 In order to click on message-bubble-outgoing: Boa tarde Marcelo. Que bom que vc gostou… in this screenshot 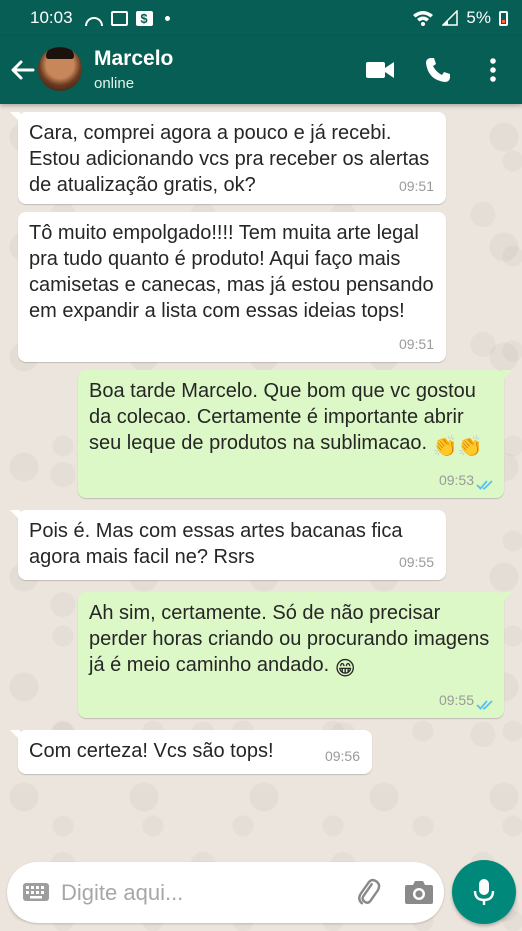, I will do `click(295, 434)`.